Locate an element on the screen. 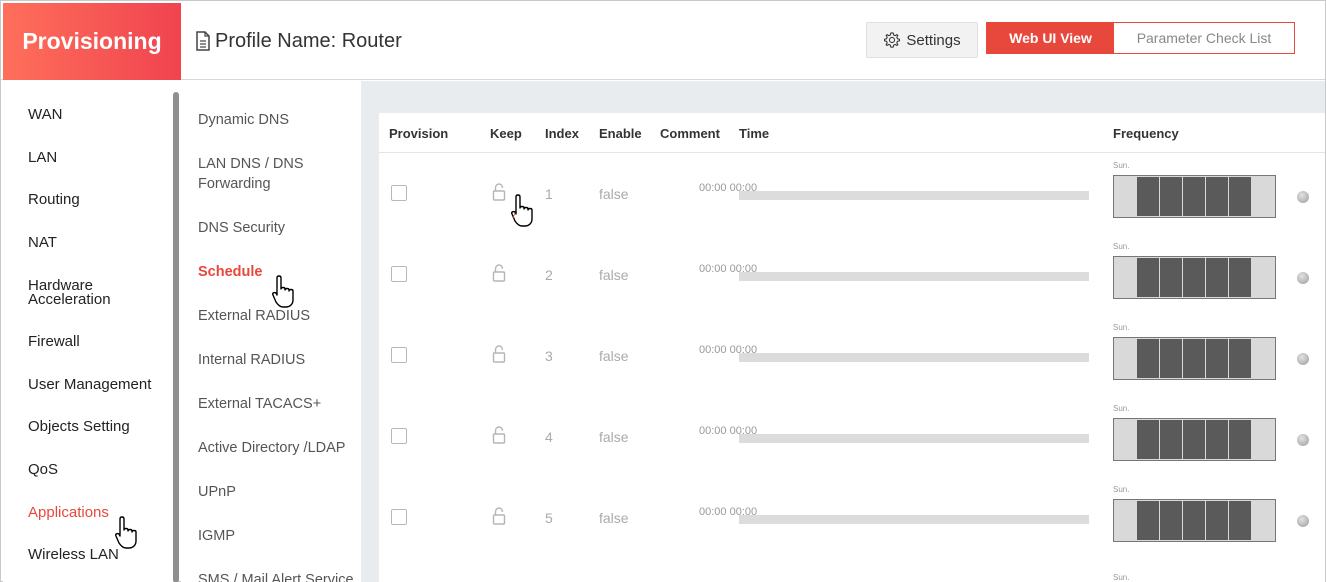 This screenshot has width=1326, height=582. subnav-item-dns-security: DNS Security is located at coordinates (241, 228).